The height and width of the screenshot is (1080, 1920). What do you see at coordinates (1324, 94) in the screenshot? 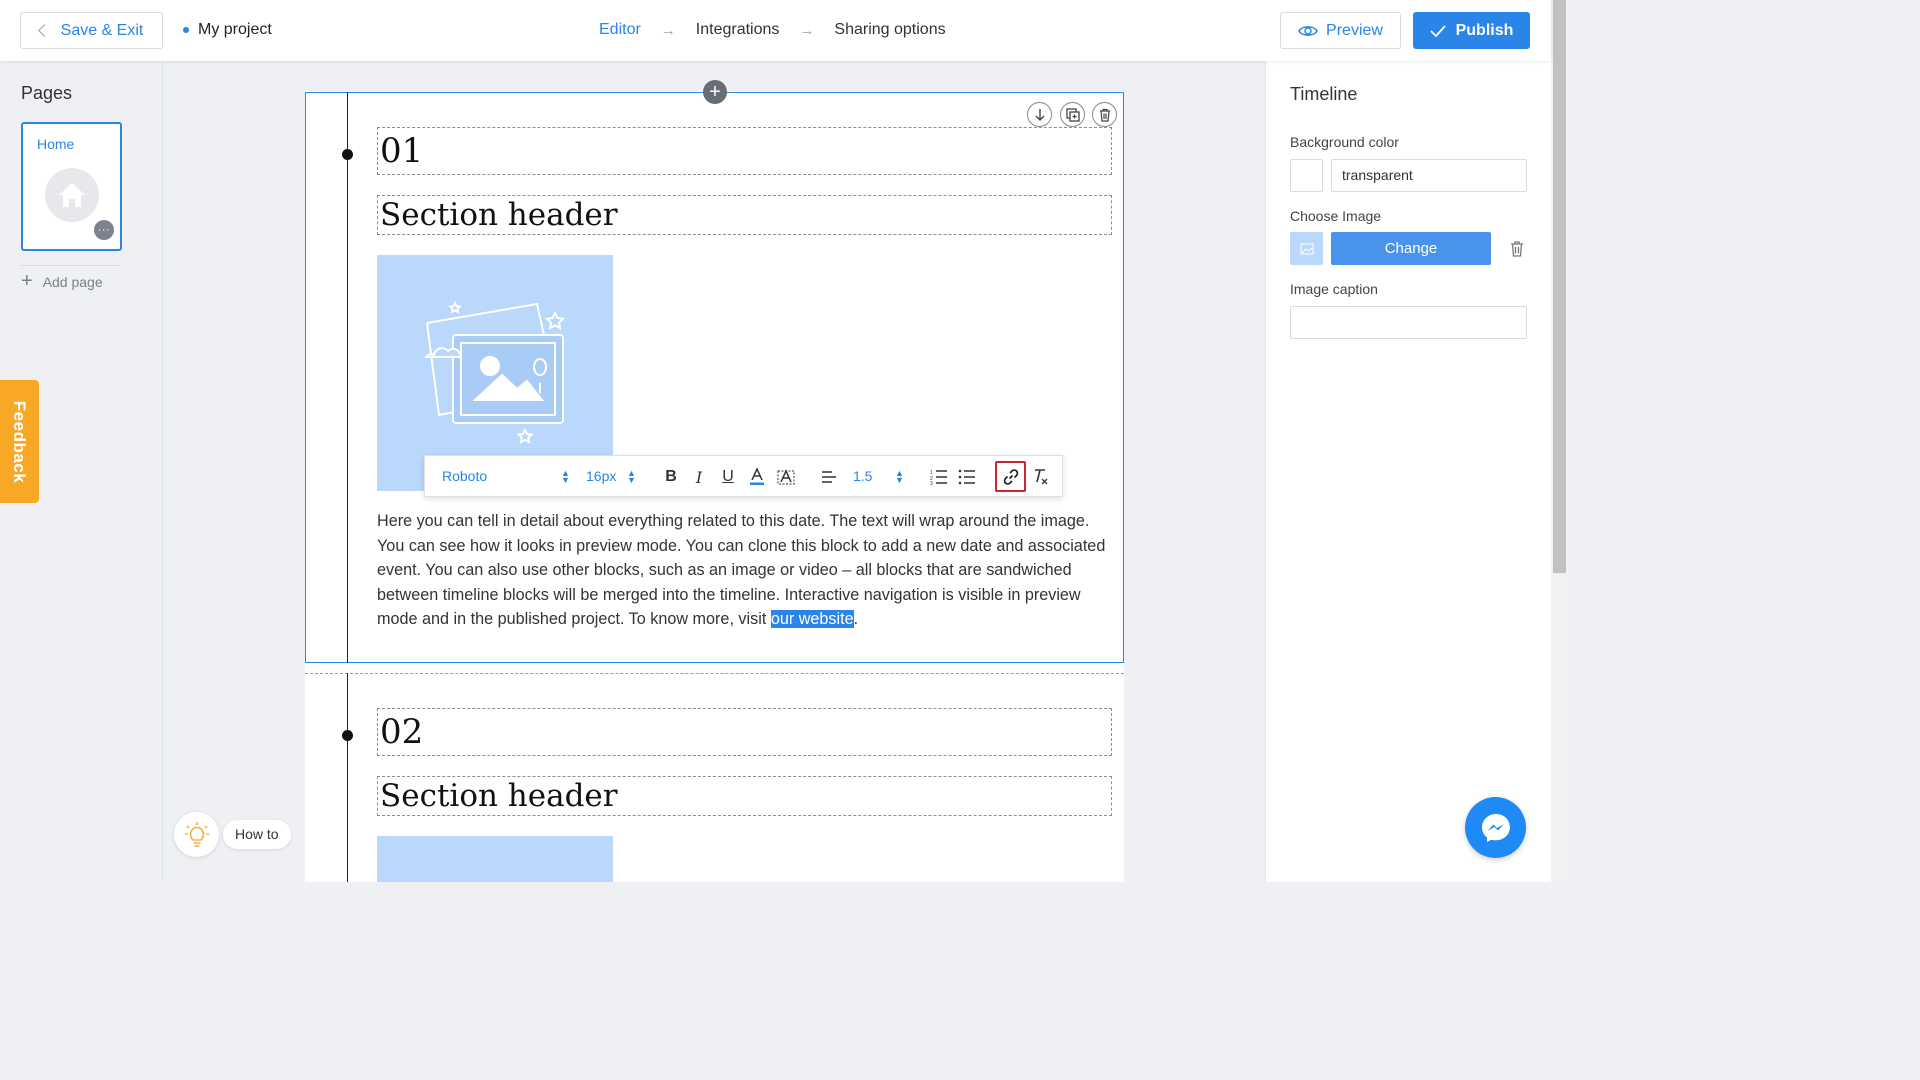
I see `panel-title: Timeline` at bounding box center [1324, 94].